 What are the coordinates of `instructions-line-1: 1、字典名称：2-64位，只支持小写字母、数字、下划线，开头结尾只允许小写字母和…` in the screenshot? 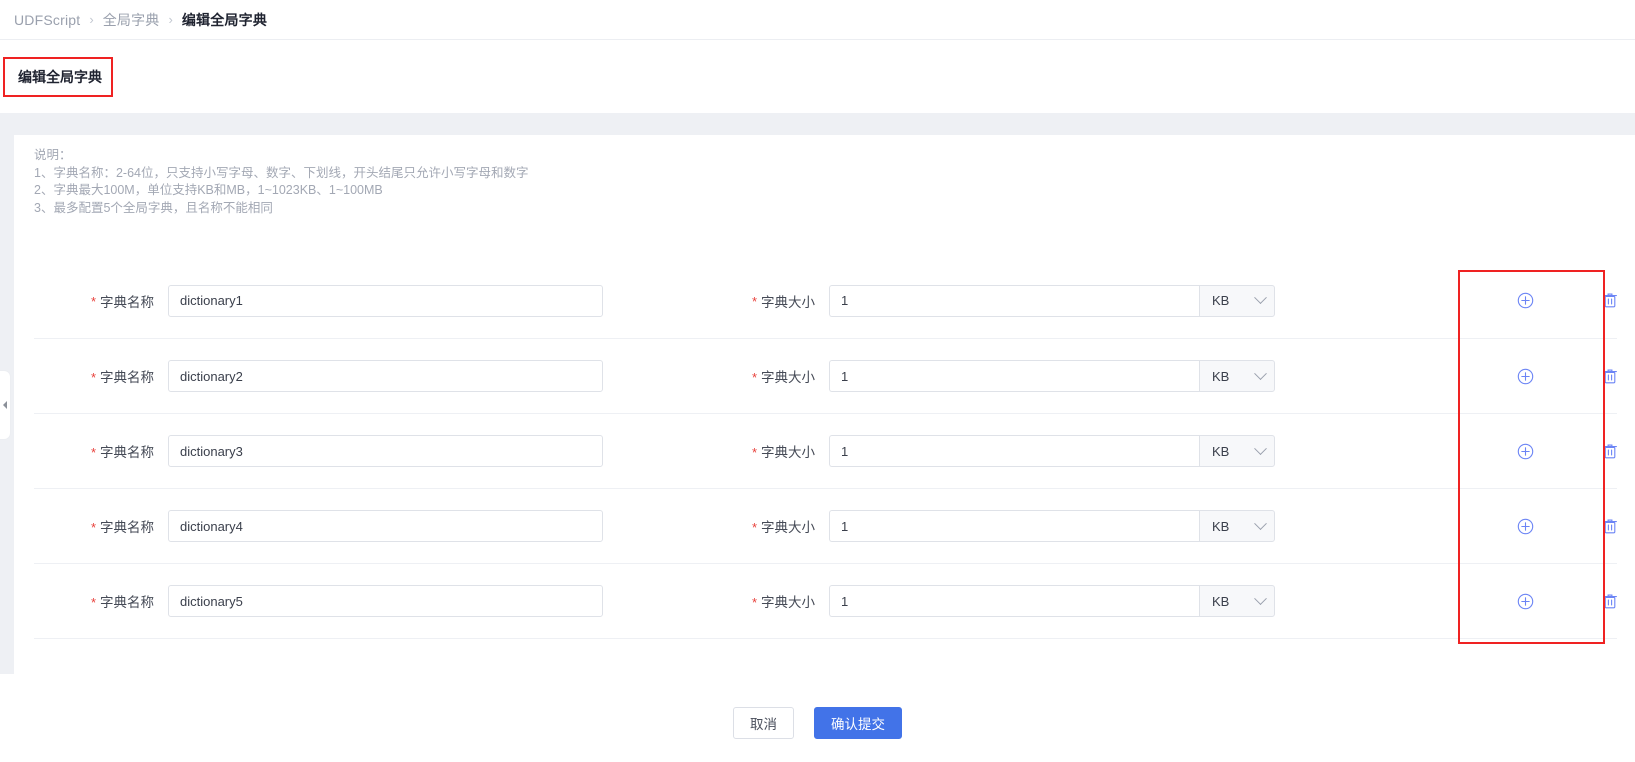 It's located at (281, 172).